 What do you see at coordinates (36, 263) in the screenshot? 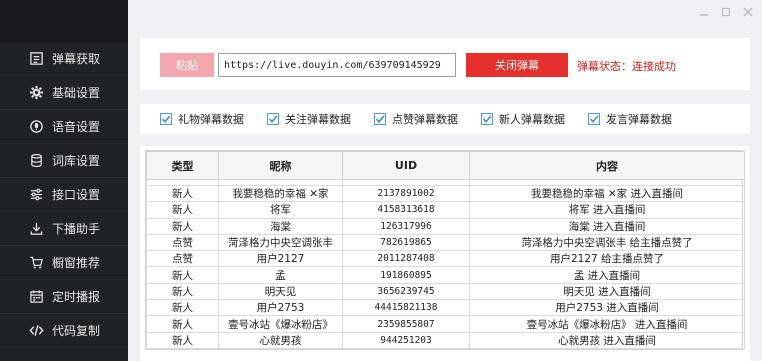
I see `cart-icon` at bounding box center [36, 263].